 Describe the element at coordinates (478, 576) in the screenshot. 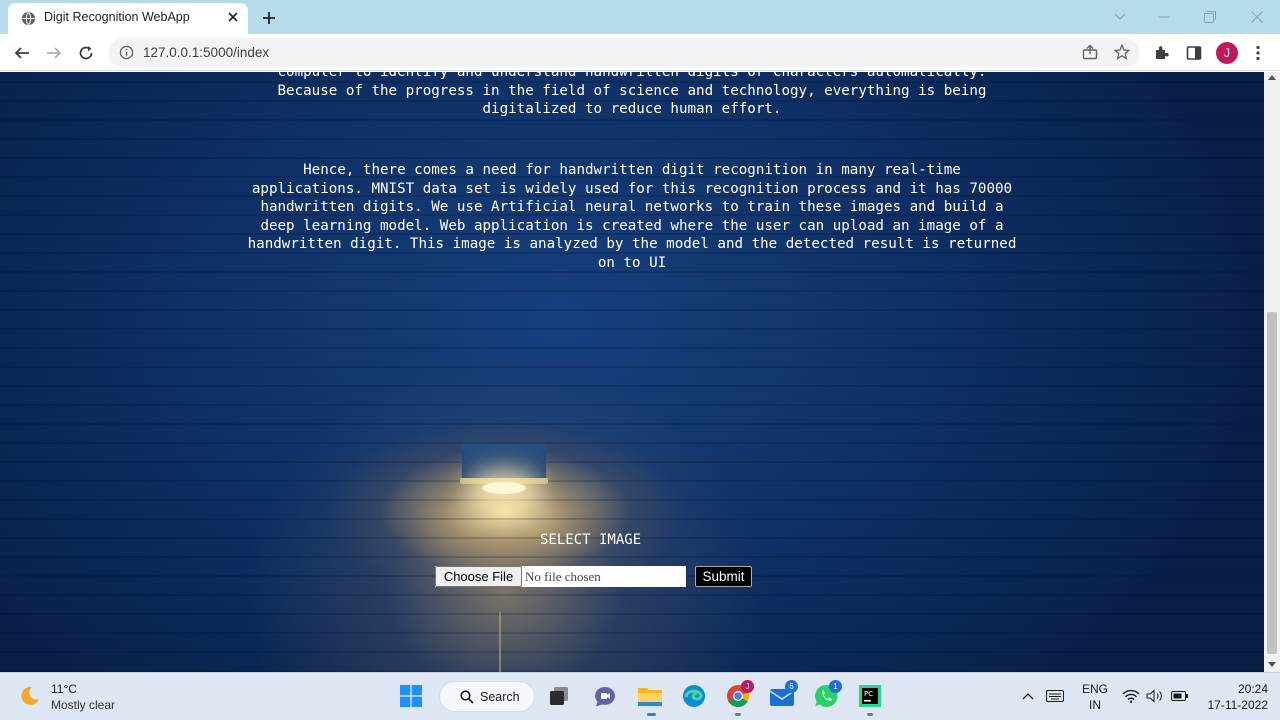

I see `choose-file-button: Choose File` at that location.